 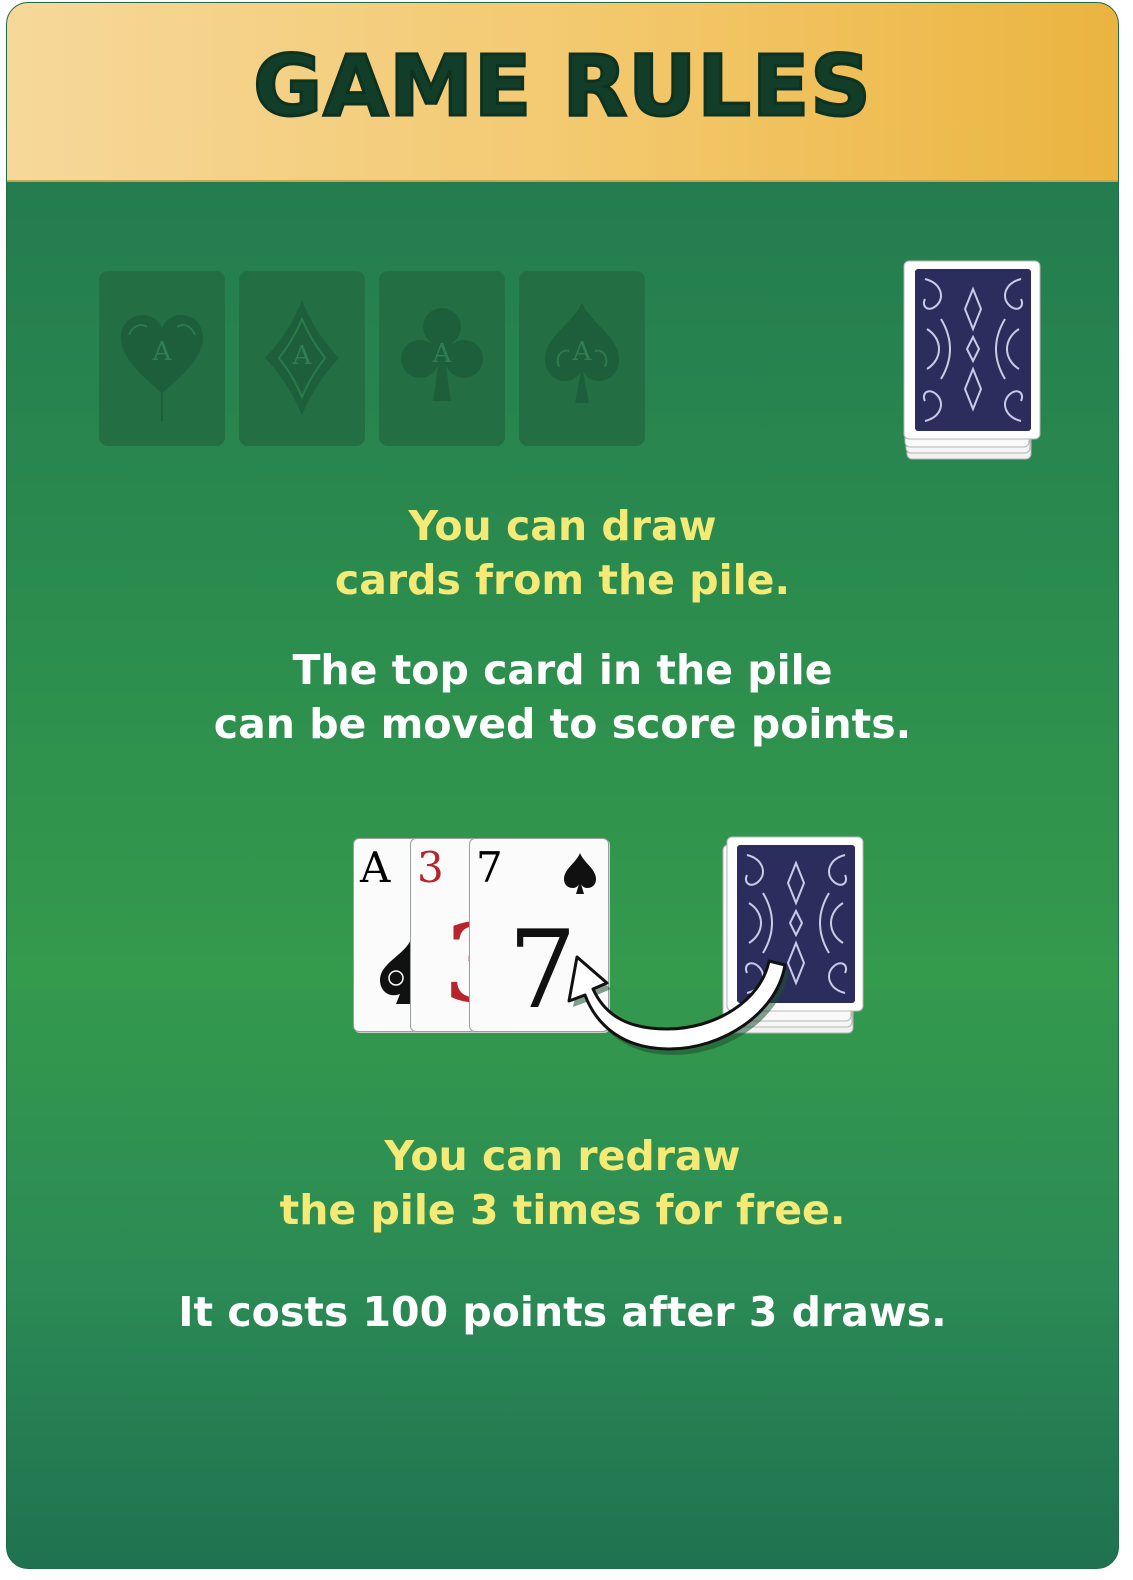 I want to click on foundation-slot-diamonds: A, so click(x=302, y=358).